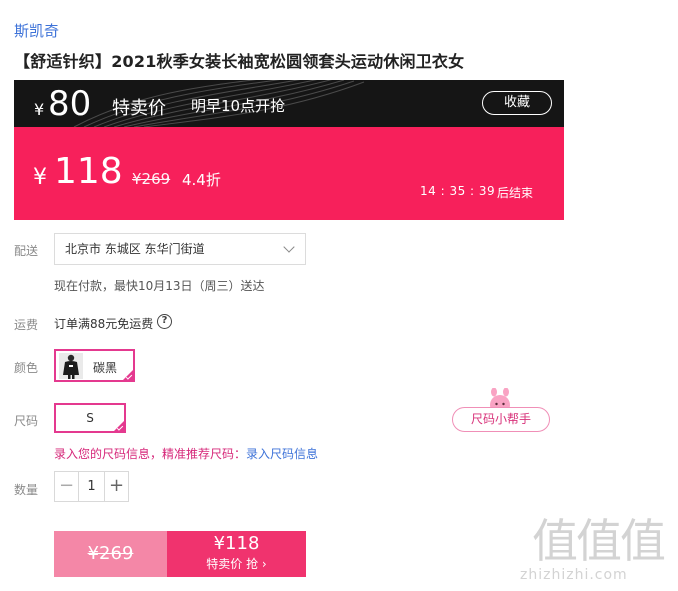 This screenshot has height=591, width=678. I want to click on size-option-selected: S, so click(90, 418).